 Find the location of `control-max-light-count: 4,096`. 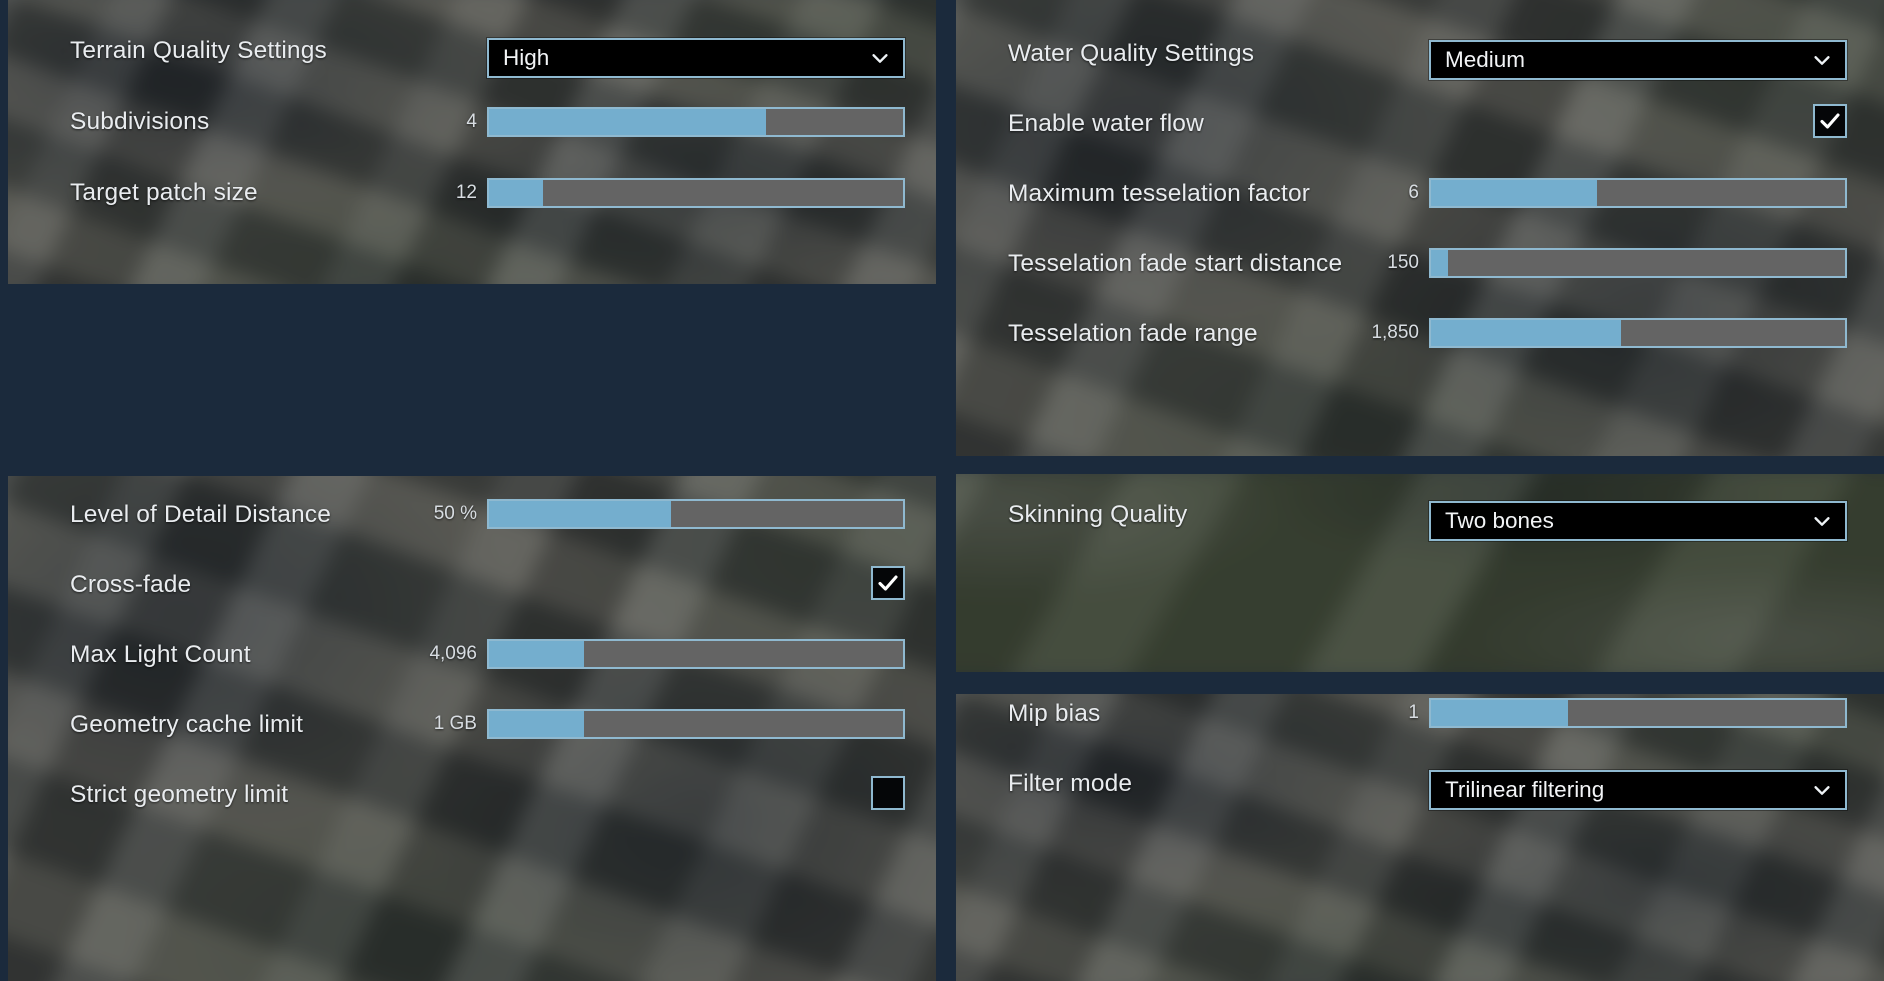

control-max-light-count: 4,096 is located at coordinates (646, 654).